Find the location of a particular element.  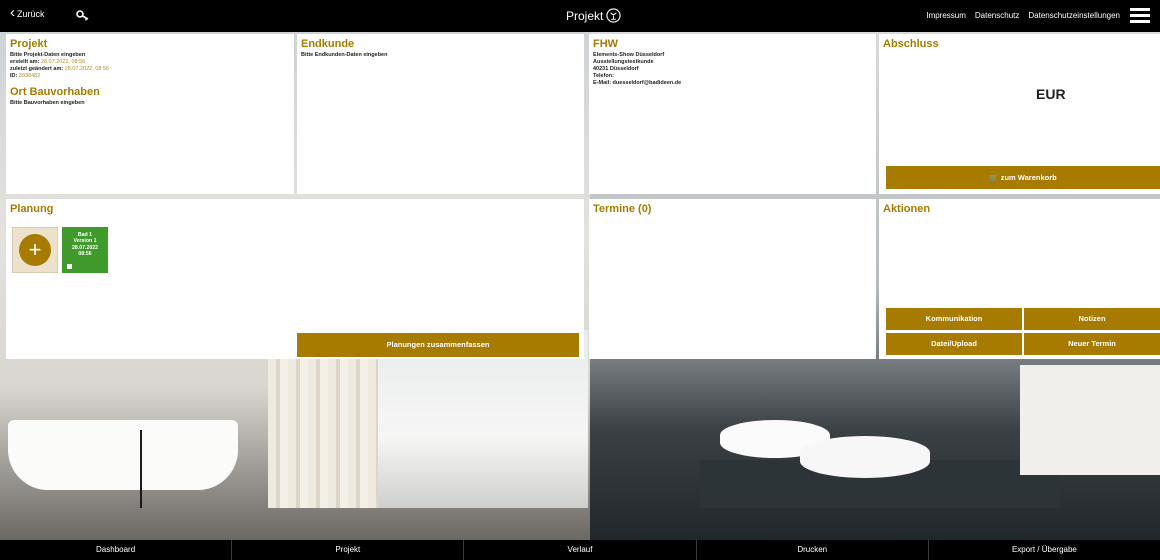

menu-icon is located at coordinates (1140, 15).